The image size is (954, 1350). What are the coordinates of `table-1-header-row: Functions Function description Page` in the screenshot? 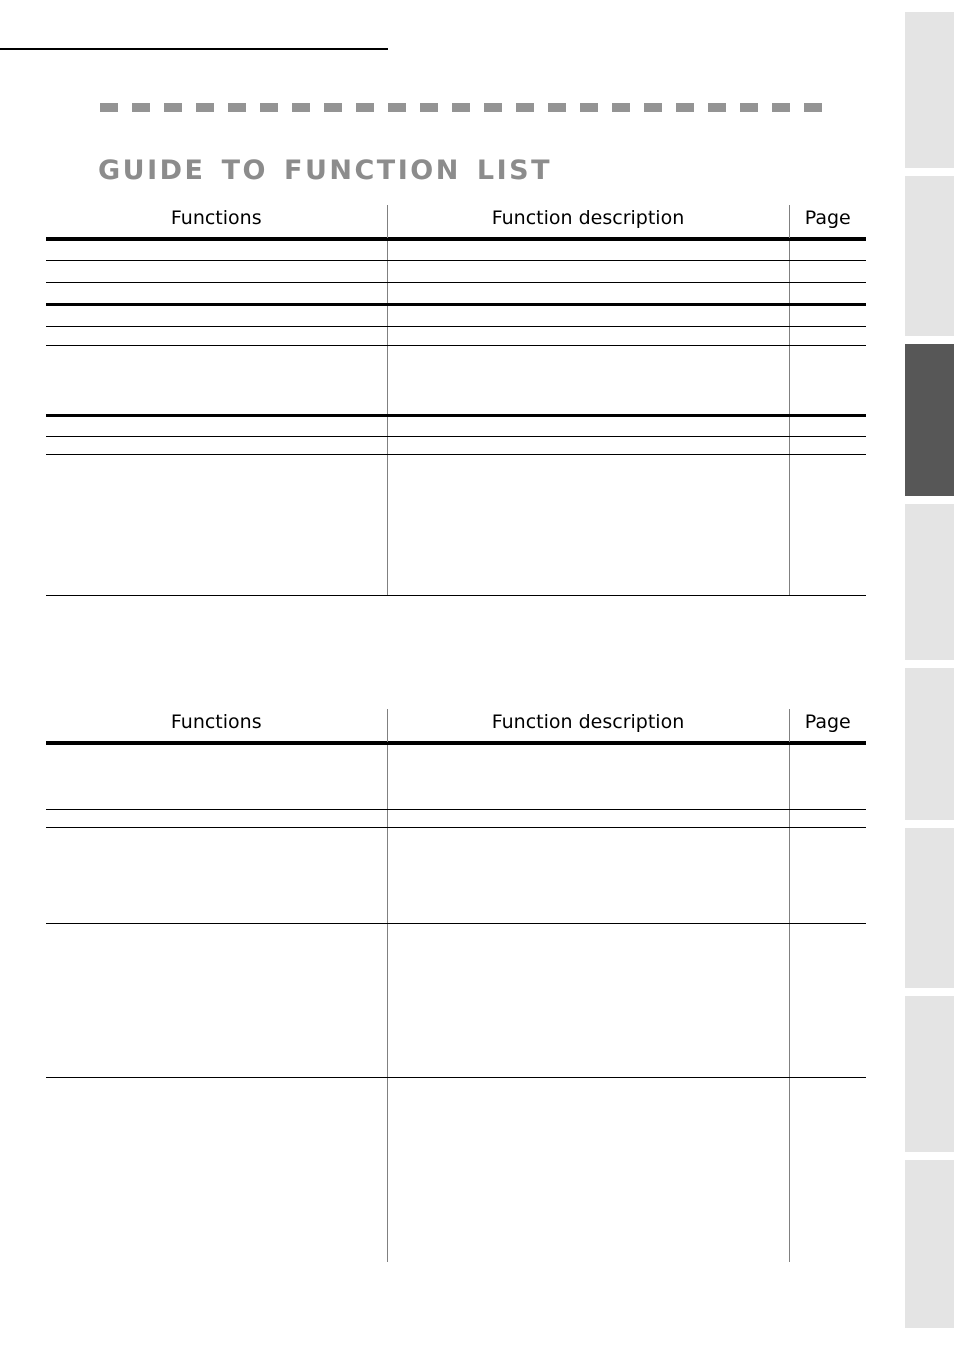 It's located at (456, 221).